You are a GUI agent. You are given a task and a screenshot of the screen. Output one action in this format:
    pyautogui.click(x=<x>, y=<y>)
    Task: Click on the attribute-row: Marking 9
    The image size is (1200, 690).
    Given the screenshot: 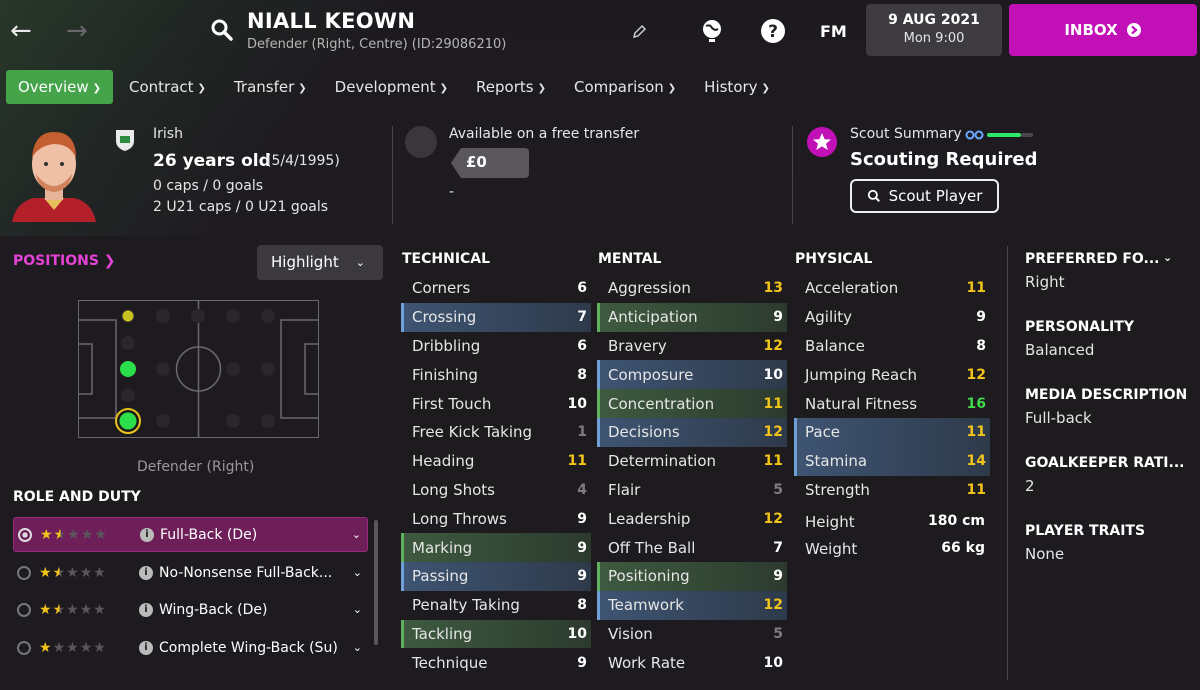 What is the action you would take?
    pyautogui.click(x=496, y=547)
    